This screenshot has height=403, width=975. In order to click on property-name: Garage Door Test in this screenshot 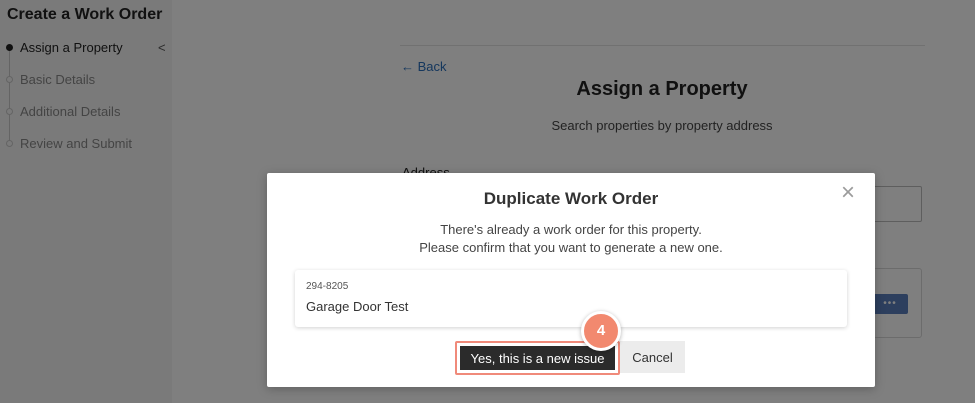, I will do `click(357, 306)`.